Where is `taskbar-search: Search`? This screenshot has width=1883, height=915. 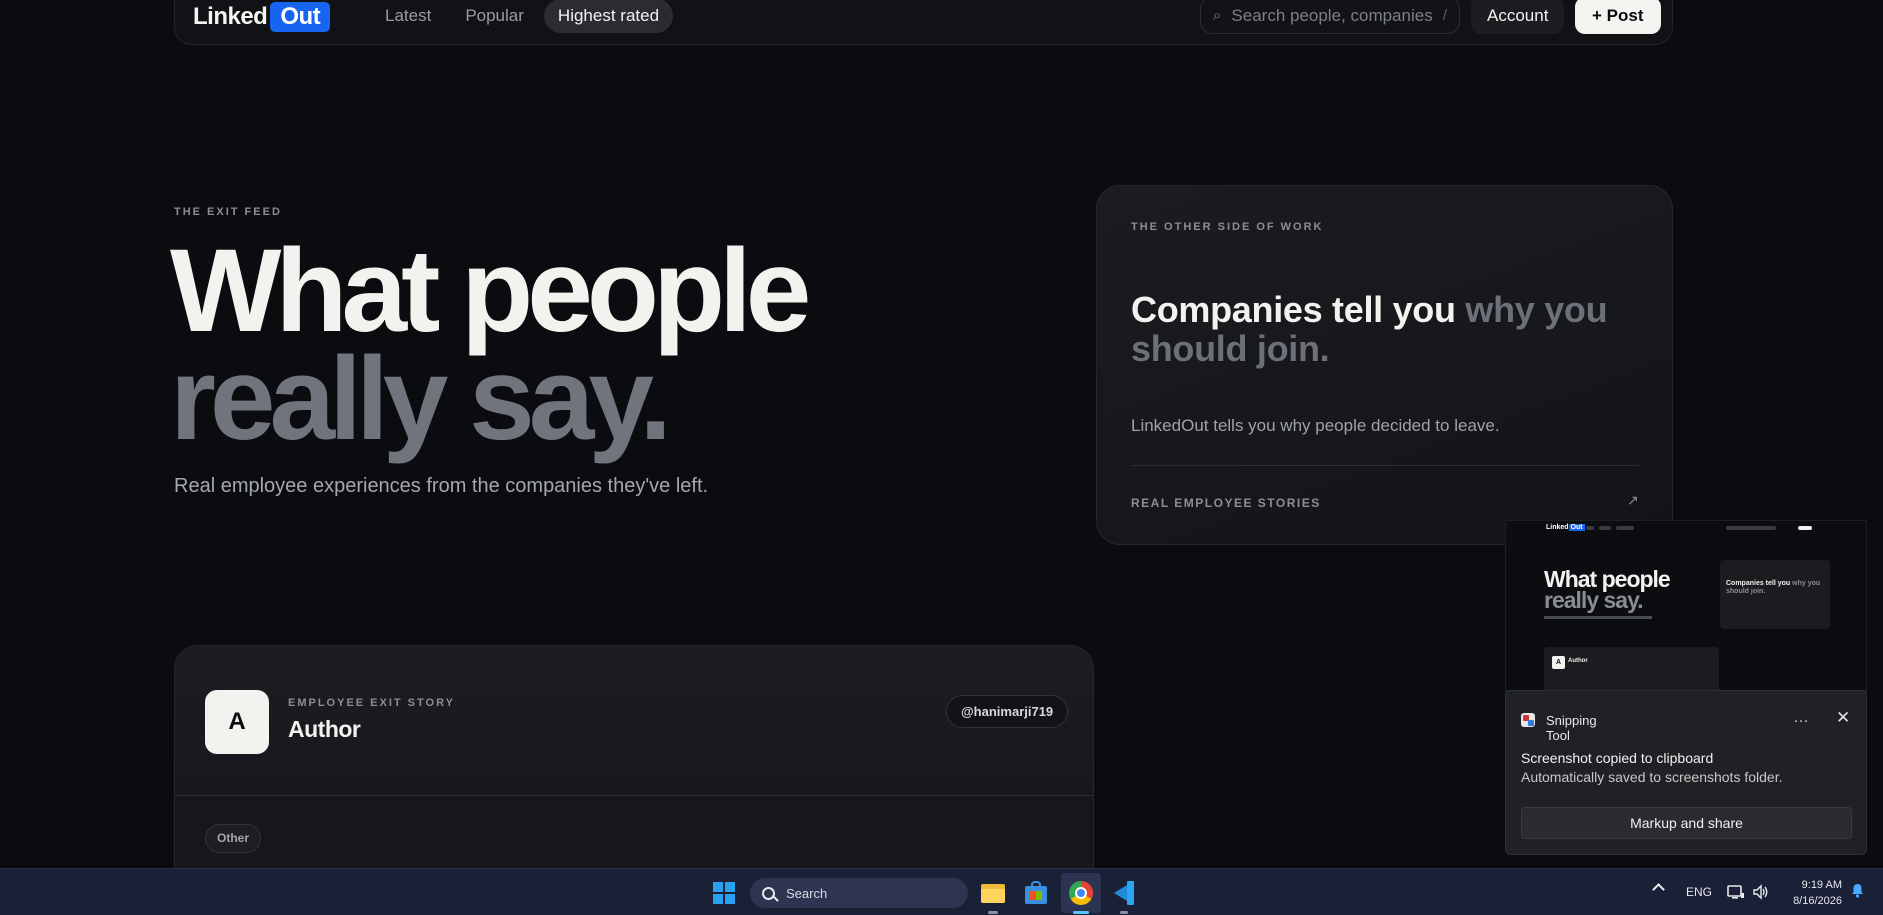 taskbar-search: Search is located at coordinates (859, 893).